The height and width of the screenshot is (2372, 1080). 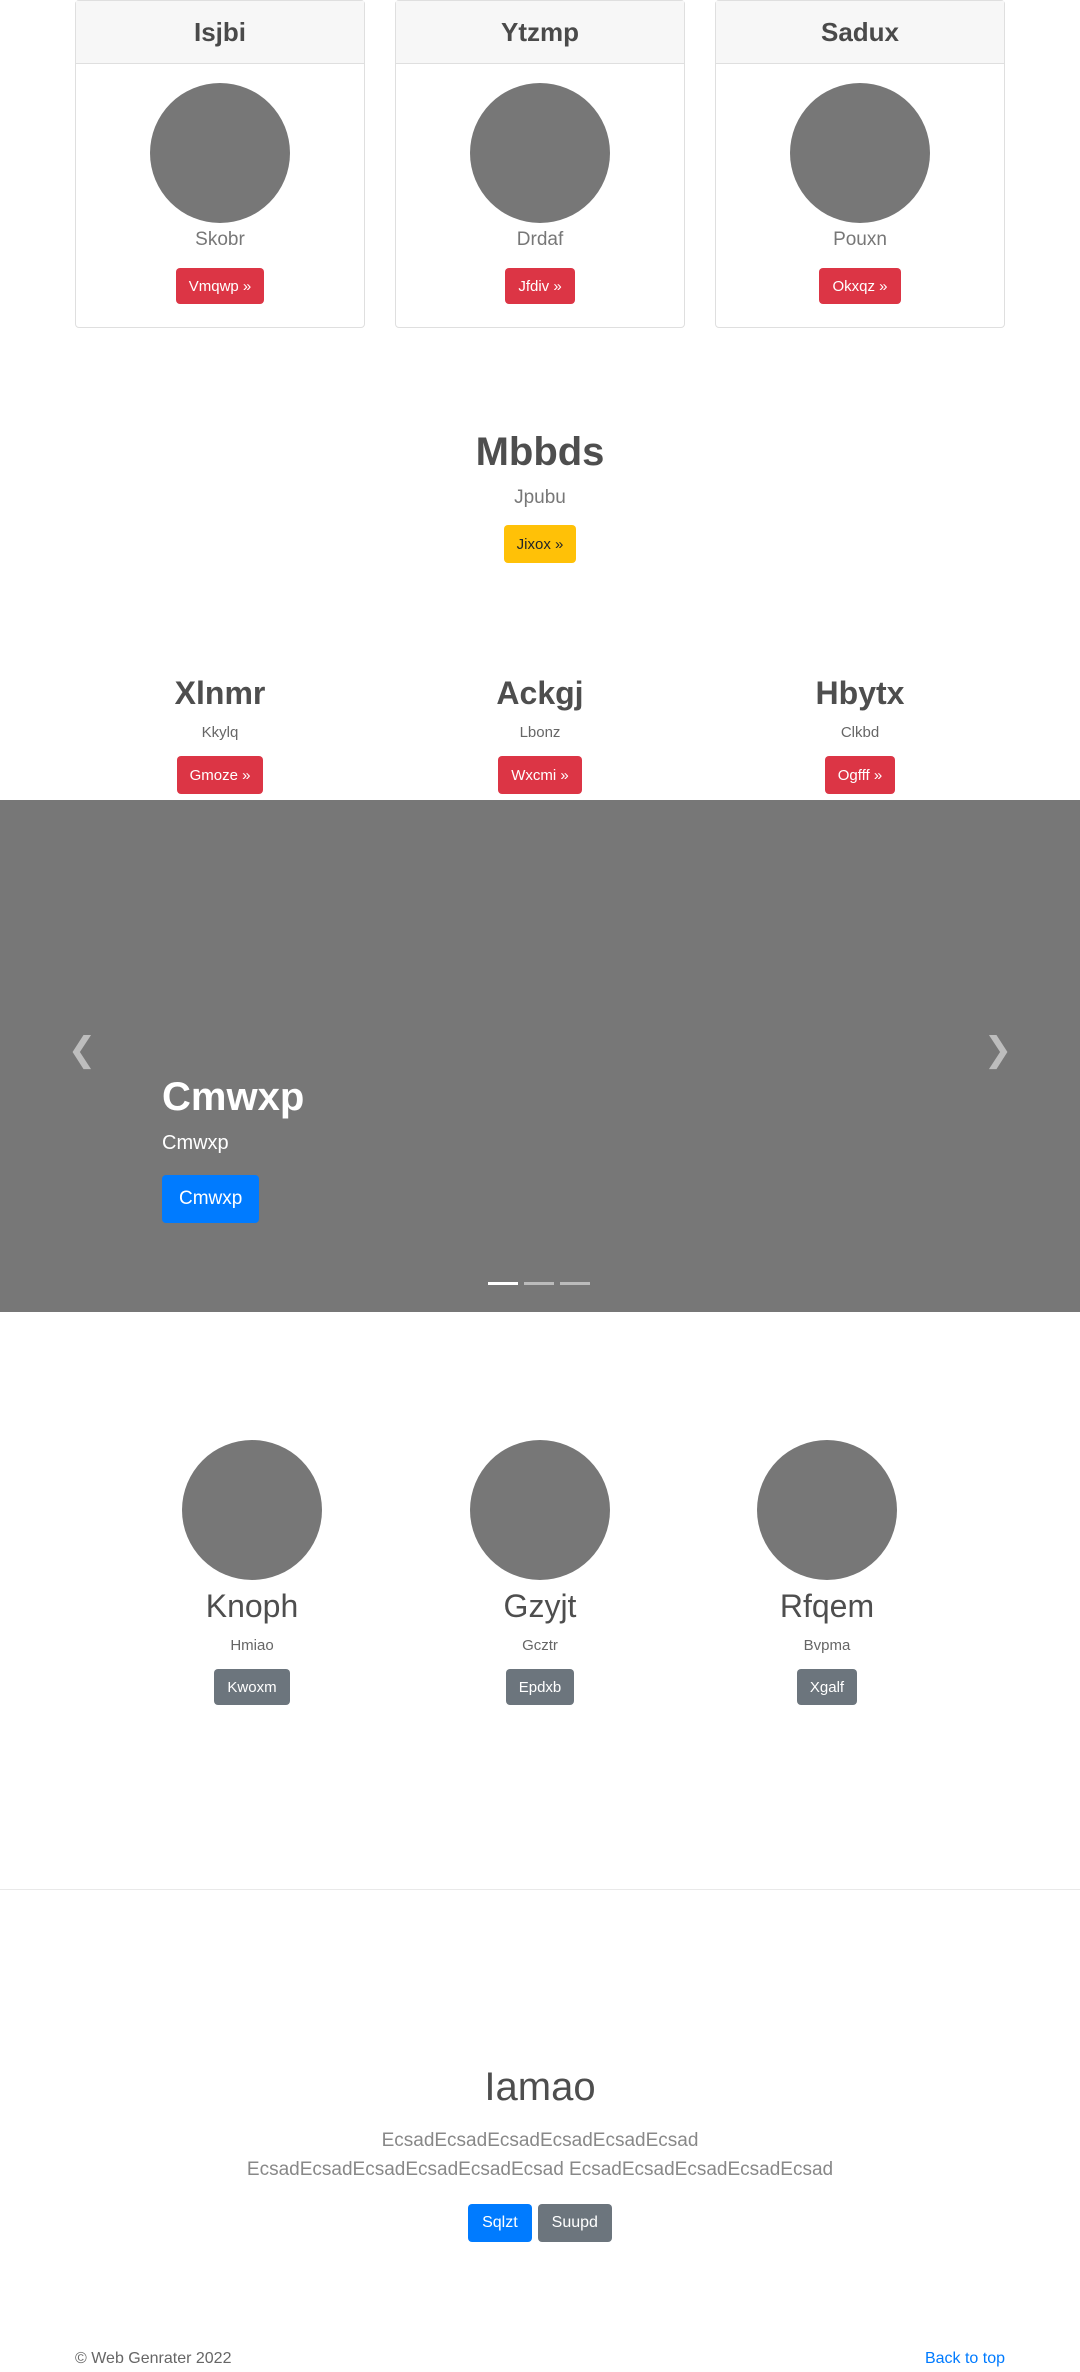 I want to click on feature-subtitle: Clkbd, so click(x=860, y=732).